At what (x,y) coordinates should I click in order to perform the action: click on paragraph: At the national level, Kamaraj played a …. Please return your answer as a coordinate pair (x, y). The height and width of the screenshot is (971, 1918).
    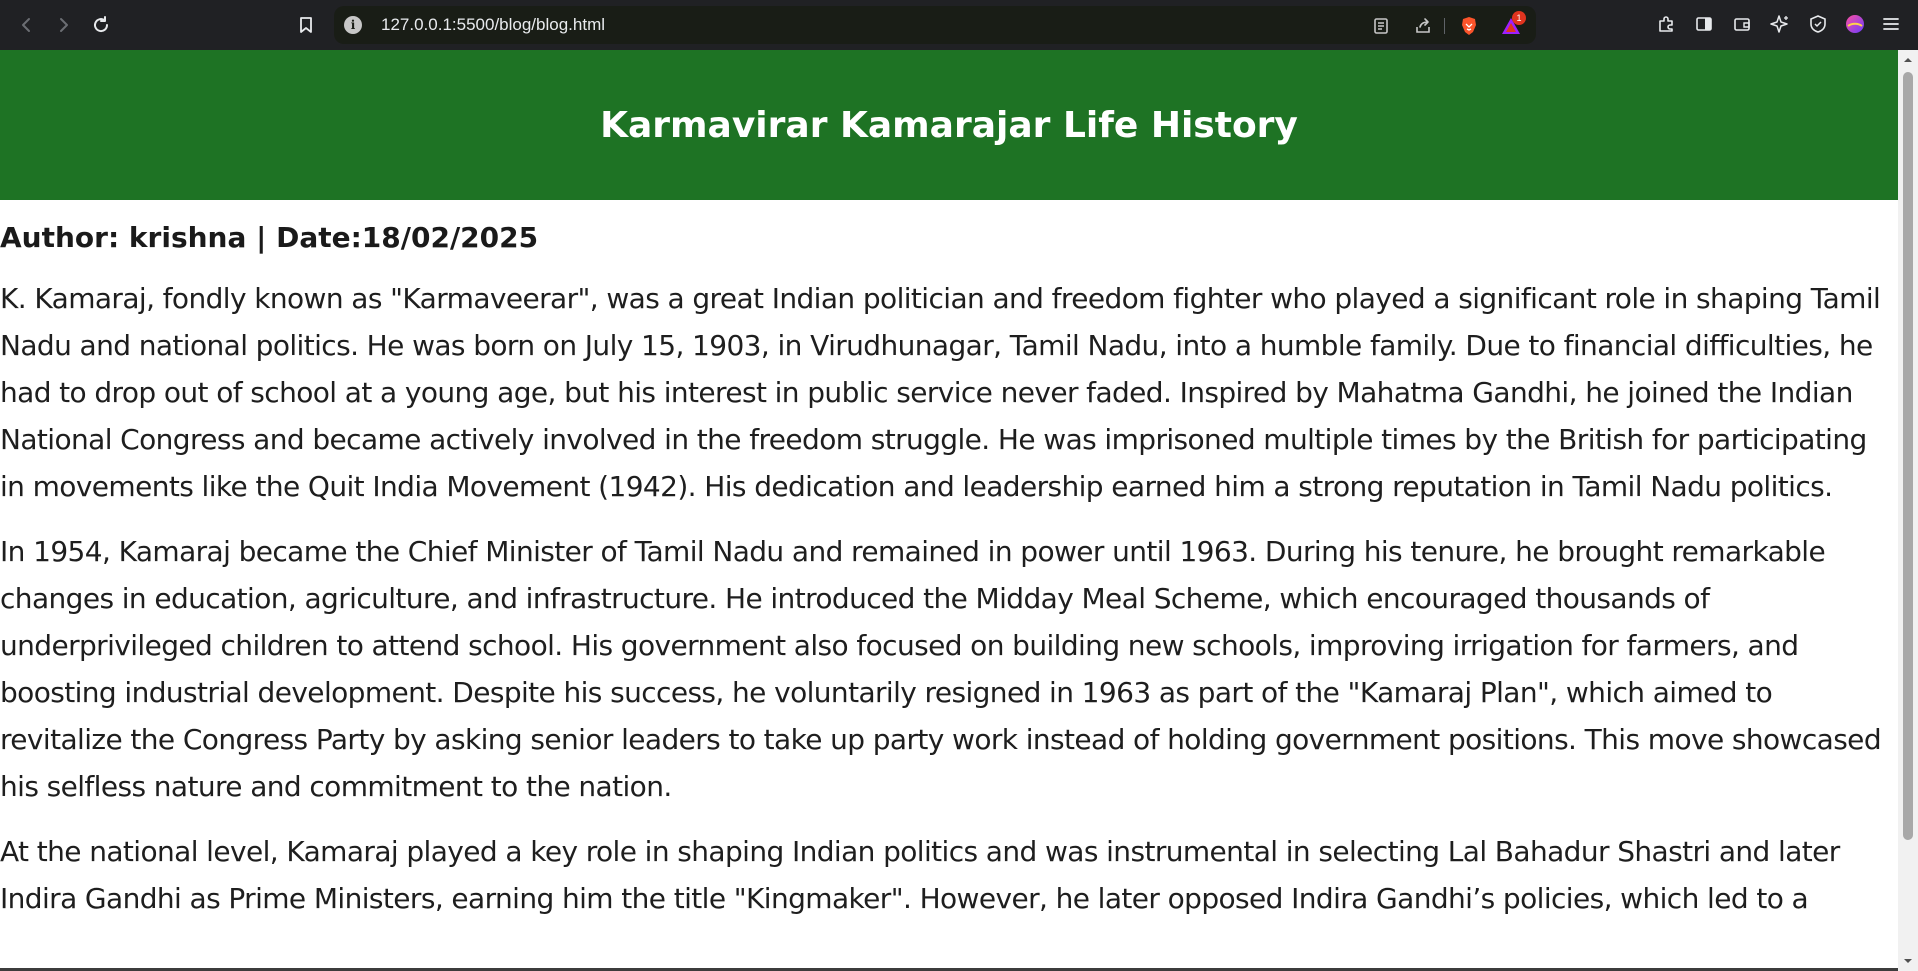
    Looking at the image, I should click on (920, 875).